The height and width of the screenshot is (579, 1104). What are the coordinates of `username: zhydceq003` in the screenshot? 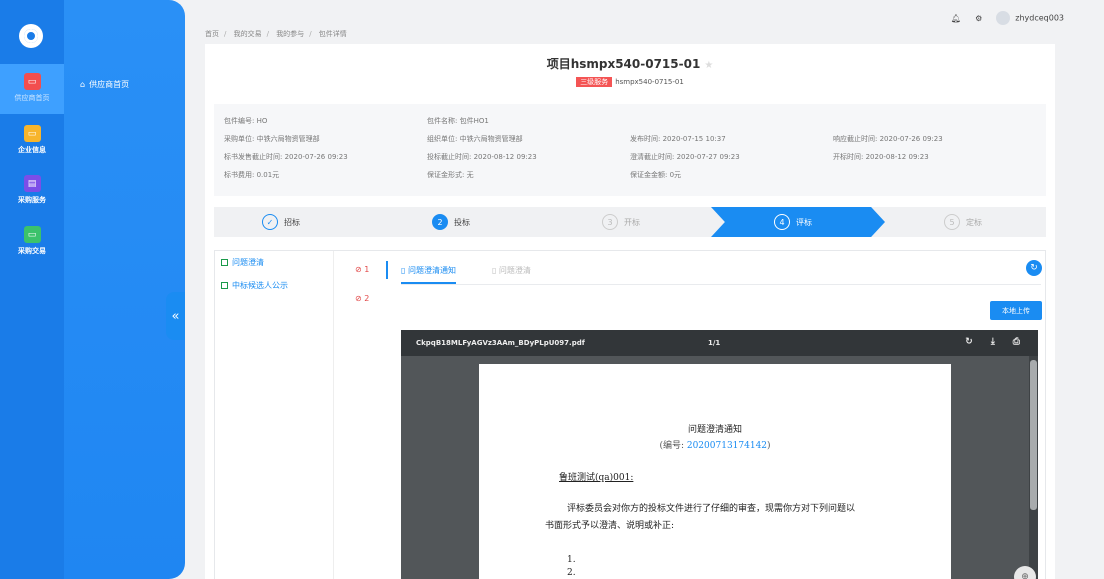 It's located at (1039, 18).